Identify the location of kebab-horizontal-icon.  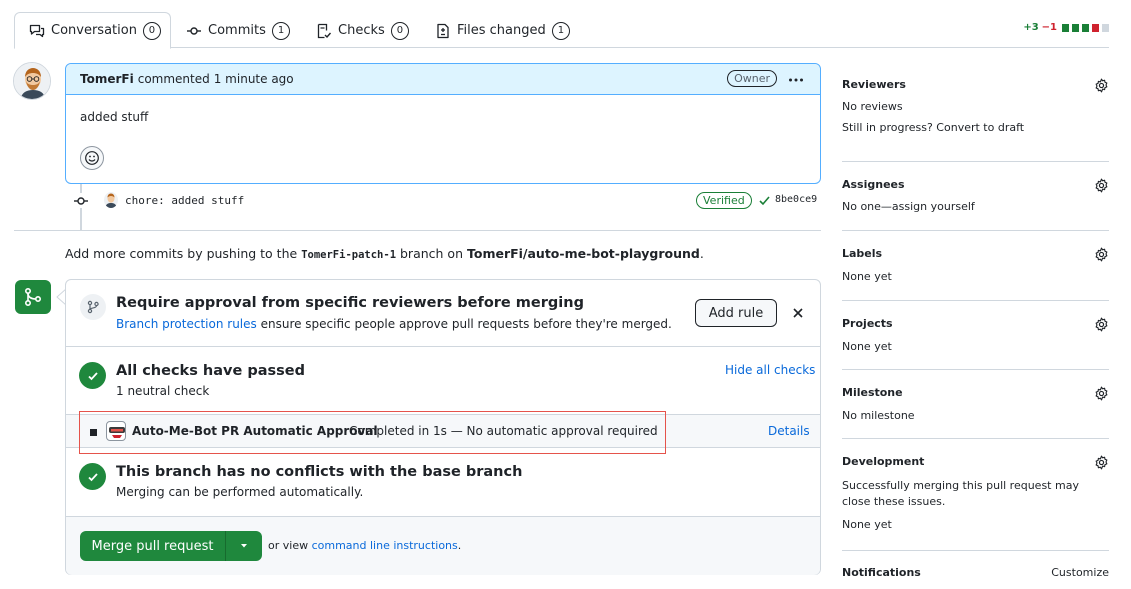
(796, 80).